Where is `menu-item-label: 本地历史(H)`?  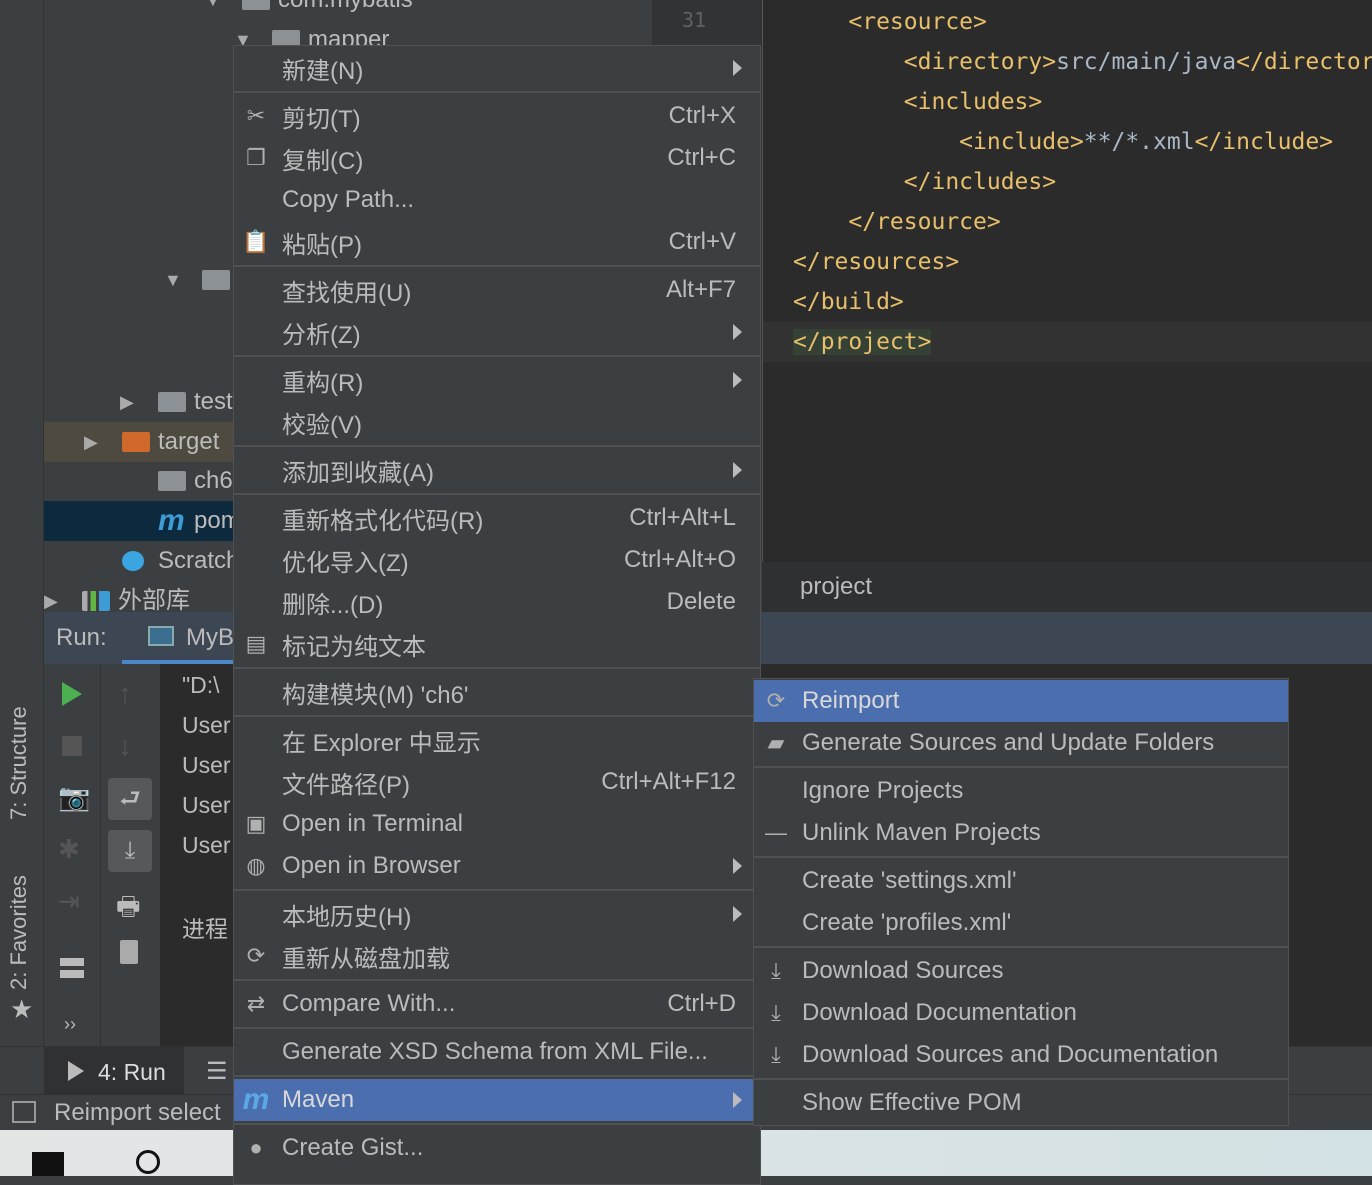 menu-item-label: 本地历史(H) is located at coordinates (347, 917).